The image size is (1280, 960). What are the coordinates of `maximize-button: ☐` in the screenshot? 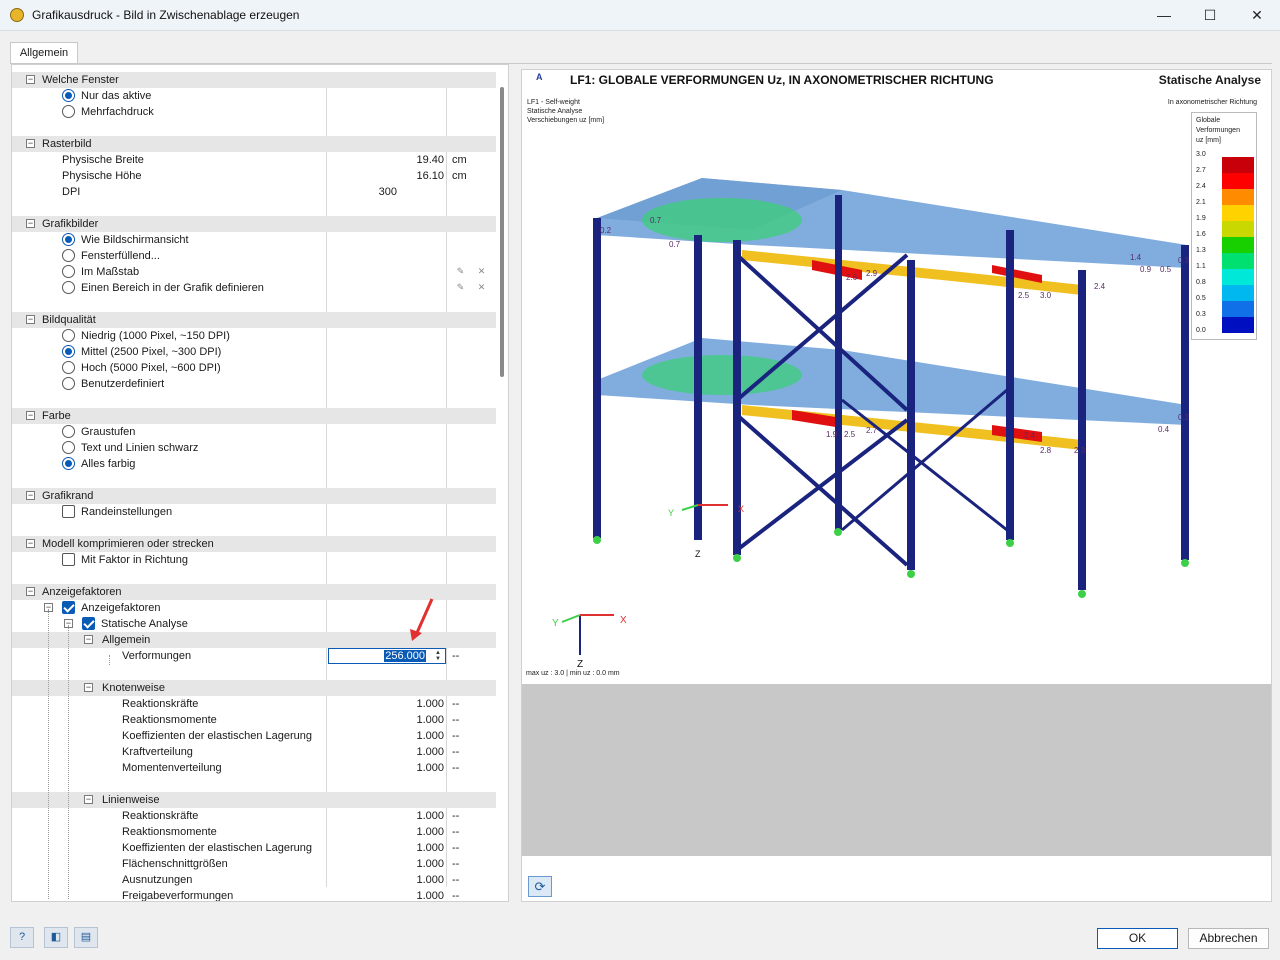 It's located at (1210, 15).